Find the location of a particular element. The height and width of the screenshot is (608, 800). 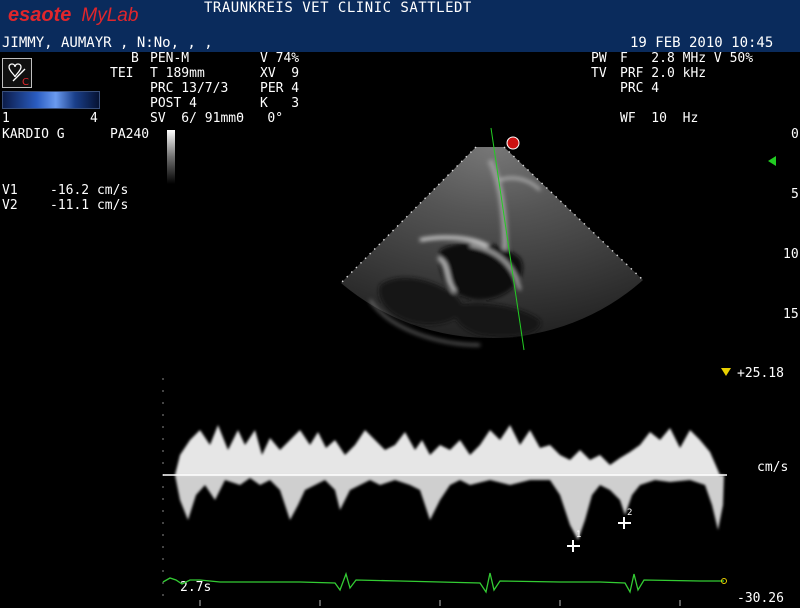

ecg-trace is located at coordinates (443, 582).